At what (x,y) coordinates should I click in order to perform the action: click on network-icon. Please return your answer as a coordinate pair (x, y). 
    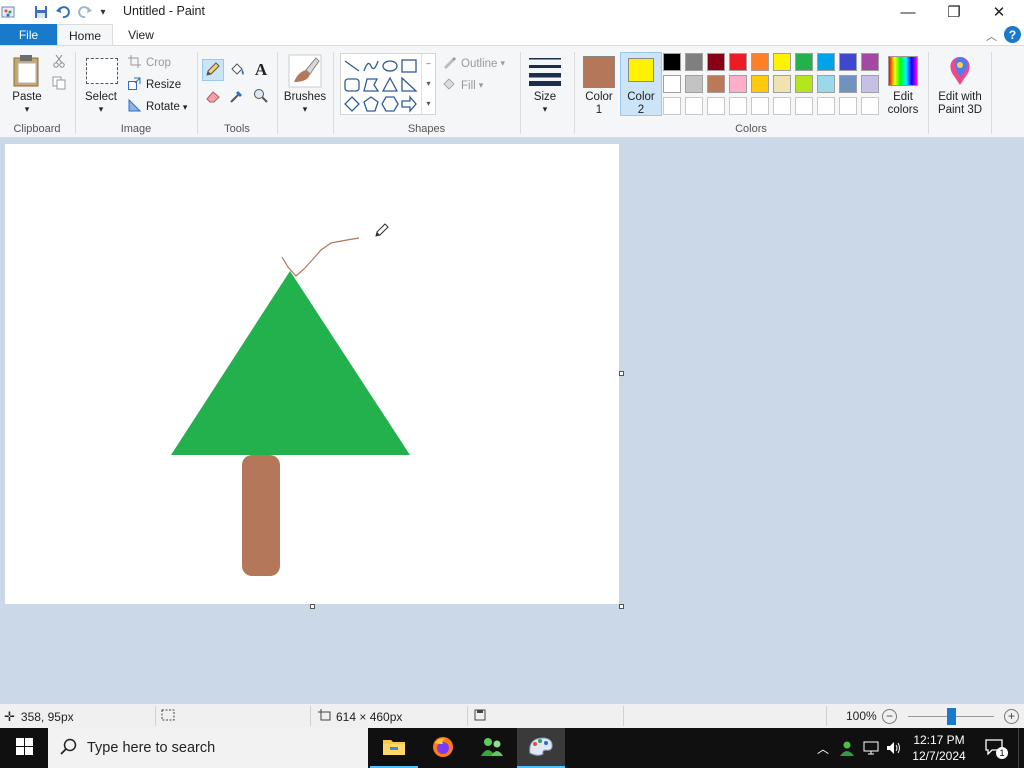
    Looking at the image, I should click on (871, 748).